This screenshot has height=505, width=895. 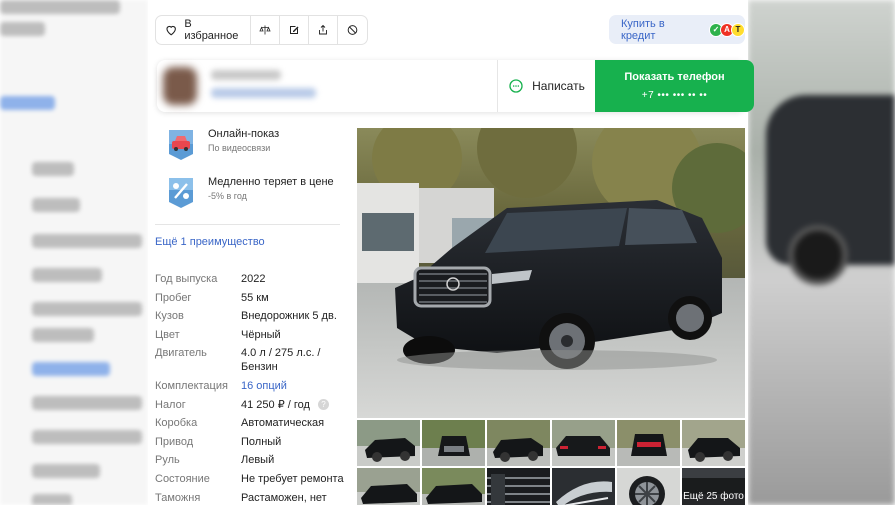 I want to click on compare-scales-icon, so click(x=265, y=30).